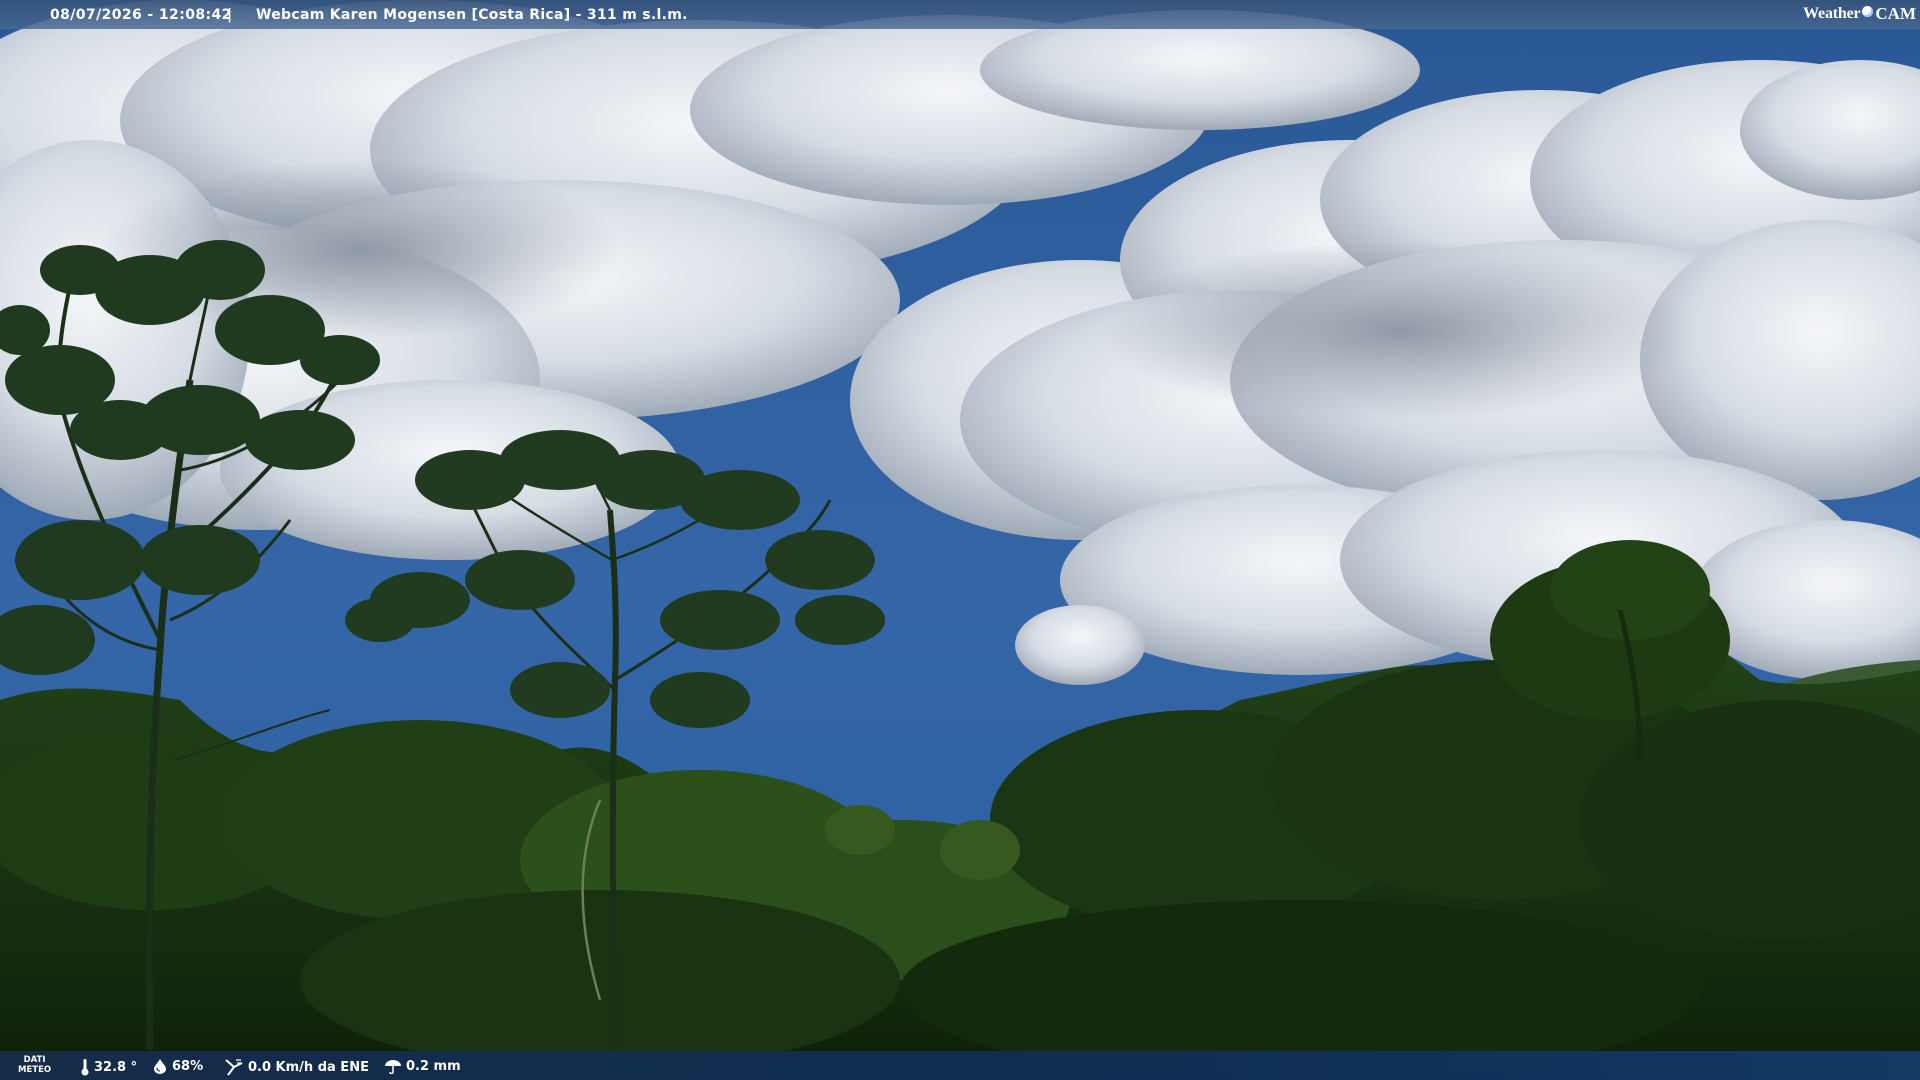  What do you see at coordinates (234, 1067) in the screenshot?
I see `wind-vane-icon` at bounding box center [234, 1067].